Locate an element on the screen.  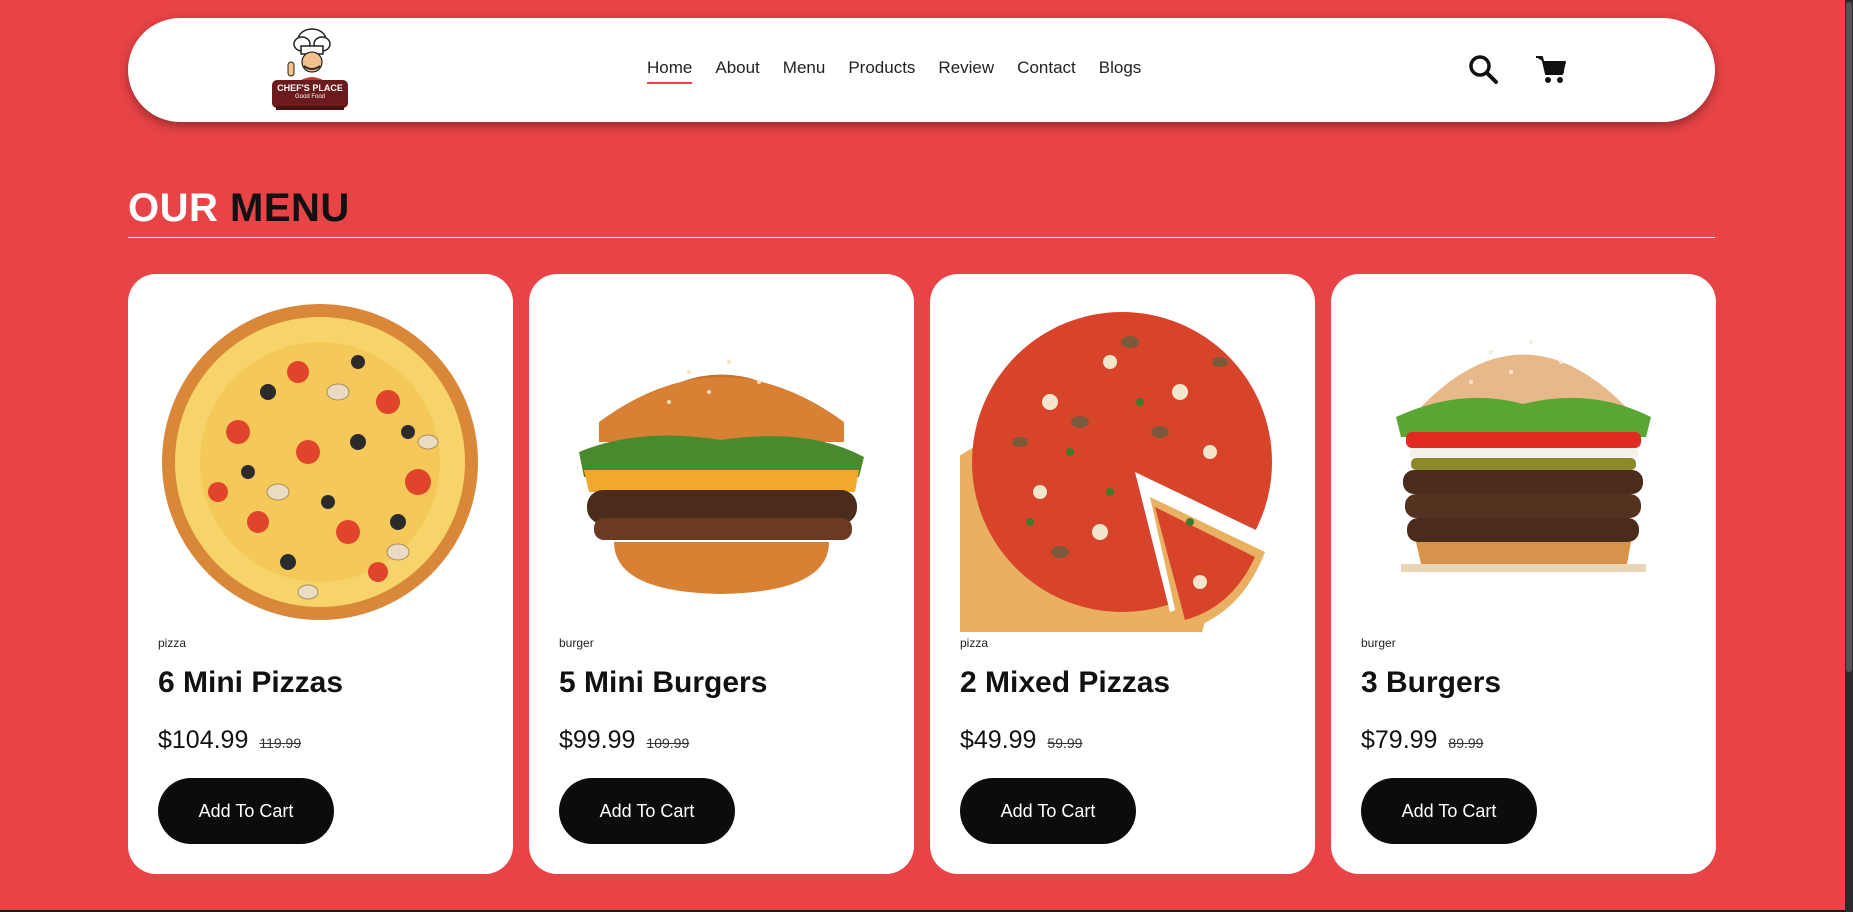
nav-blogs: Blogs is located at coordinates (1120, 71).